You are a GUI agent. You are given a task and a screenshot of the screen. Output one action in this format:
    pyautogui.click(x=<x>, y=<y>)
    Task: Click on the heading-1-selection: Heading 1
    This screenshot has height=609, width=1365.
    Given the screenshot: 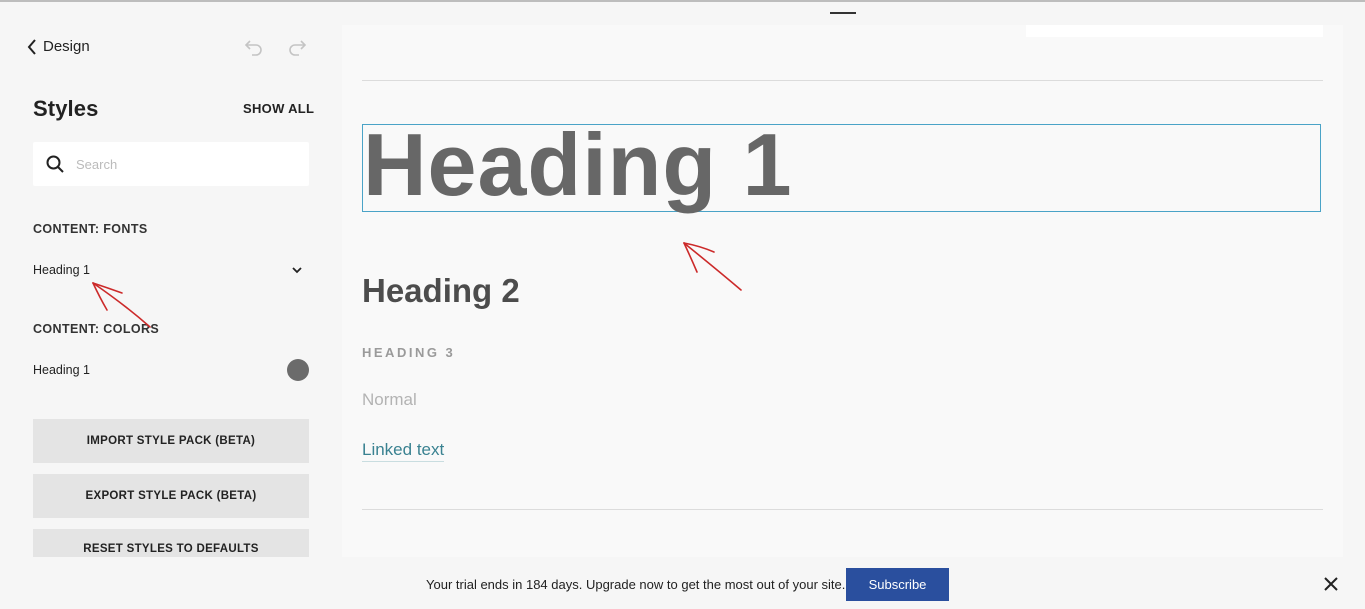 What is the action you would take?
    pyautogui.click(x=841, y=164)
    